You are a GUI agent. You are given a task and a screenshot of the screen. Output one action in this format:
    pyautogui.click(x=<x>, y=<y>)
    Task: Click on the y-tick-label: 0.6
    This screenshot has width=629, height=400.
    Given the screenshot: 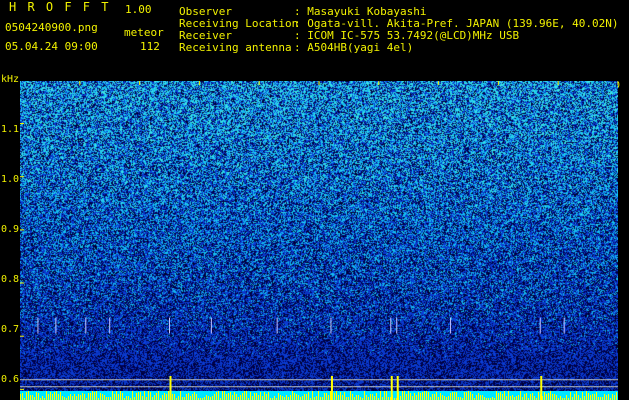 What is the action you would take?
    pyautogui.click(x=10, y=379)
    